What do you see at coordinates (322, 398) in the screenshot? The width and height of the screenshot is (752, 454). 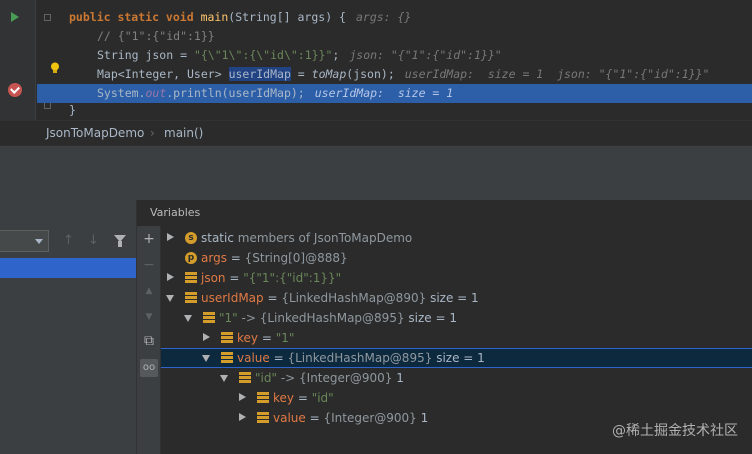 I see `variable-value: "id"` at bounding box center [322, 398].